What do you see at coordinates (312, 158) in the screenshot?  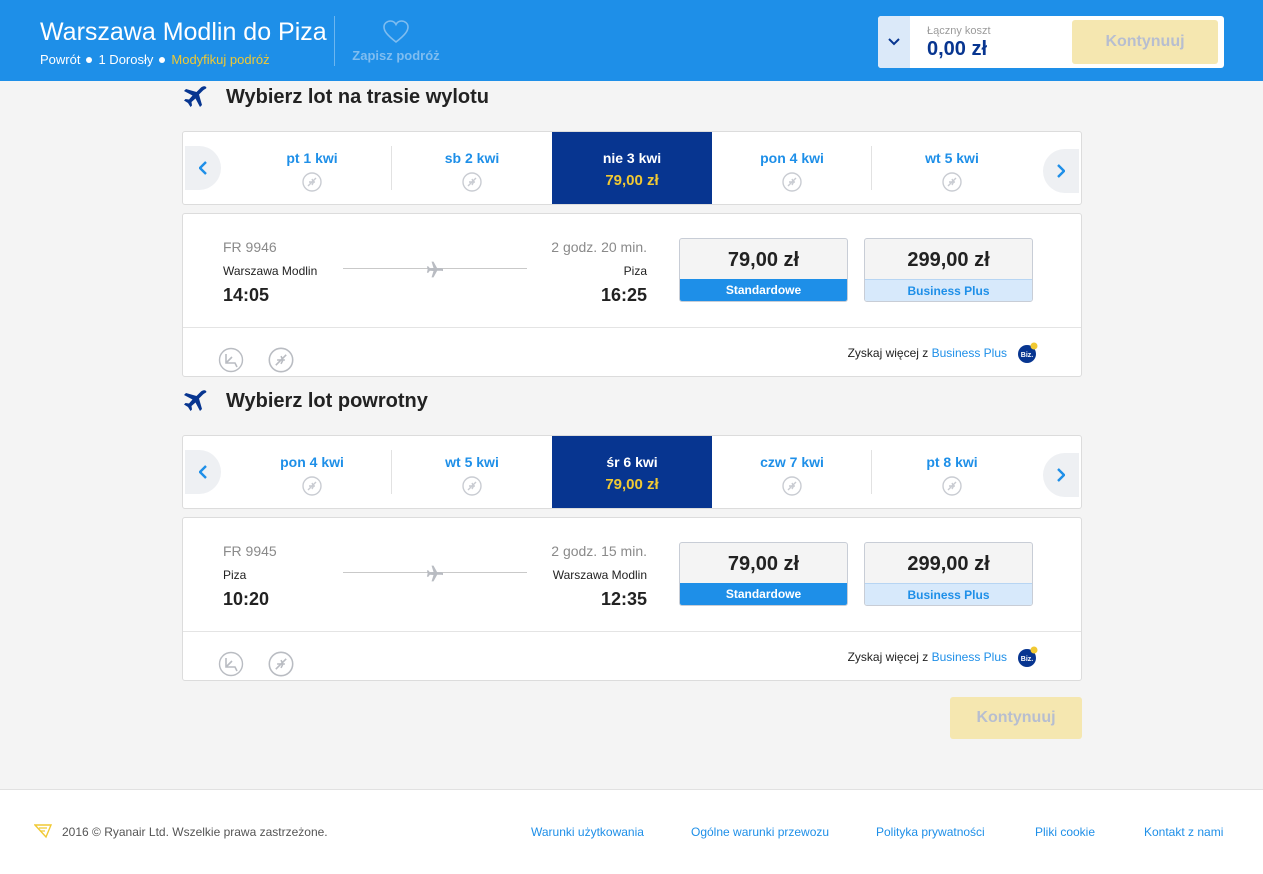 I see `date-label: pt 1 kwi` at bounding box center [312, 158].